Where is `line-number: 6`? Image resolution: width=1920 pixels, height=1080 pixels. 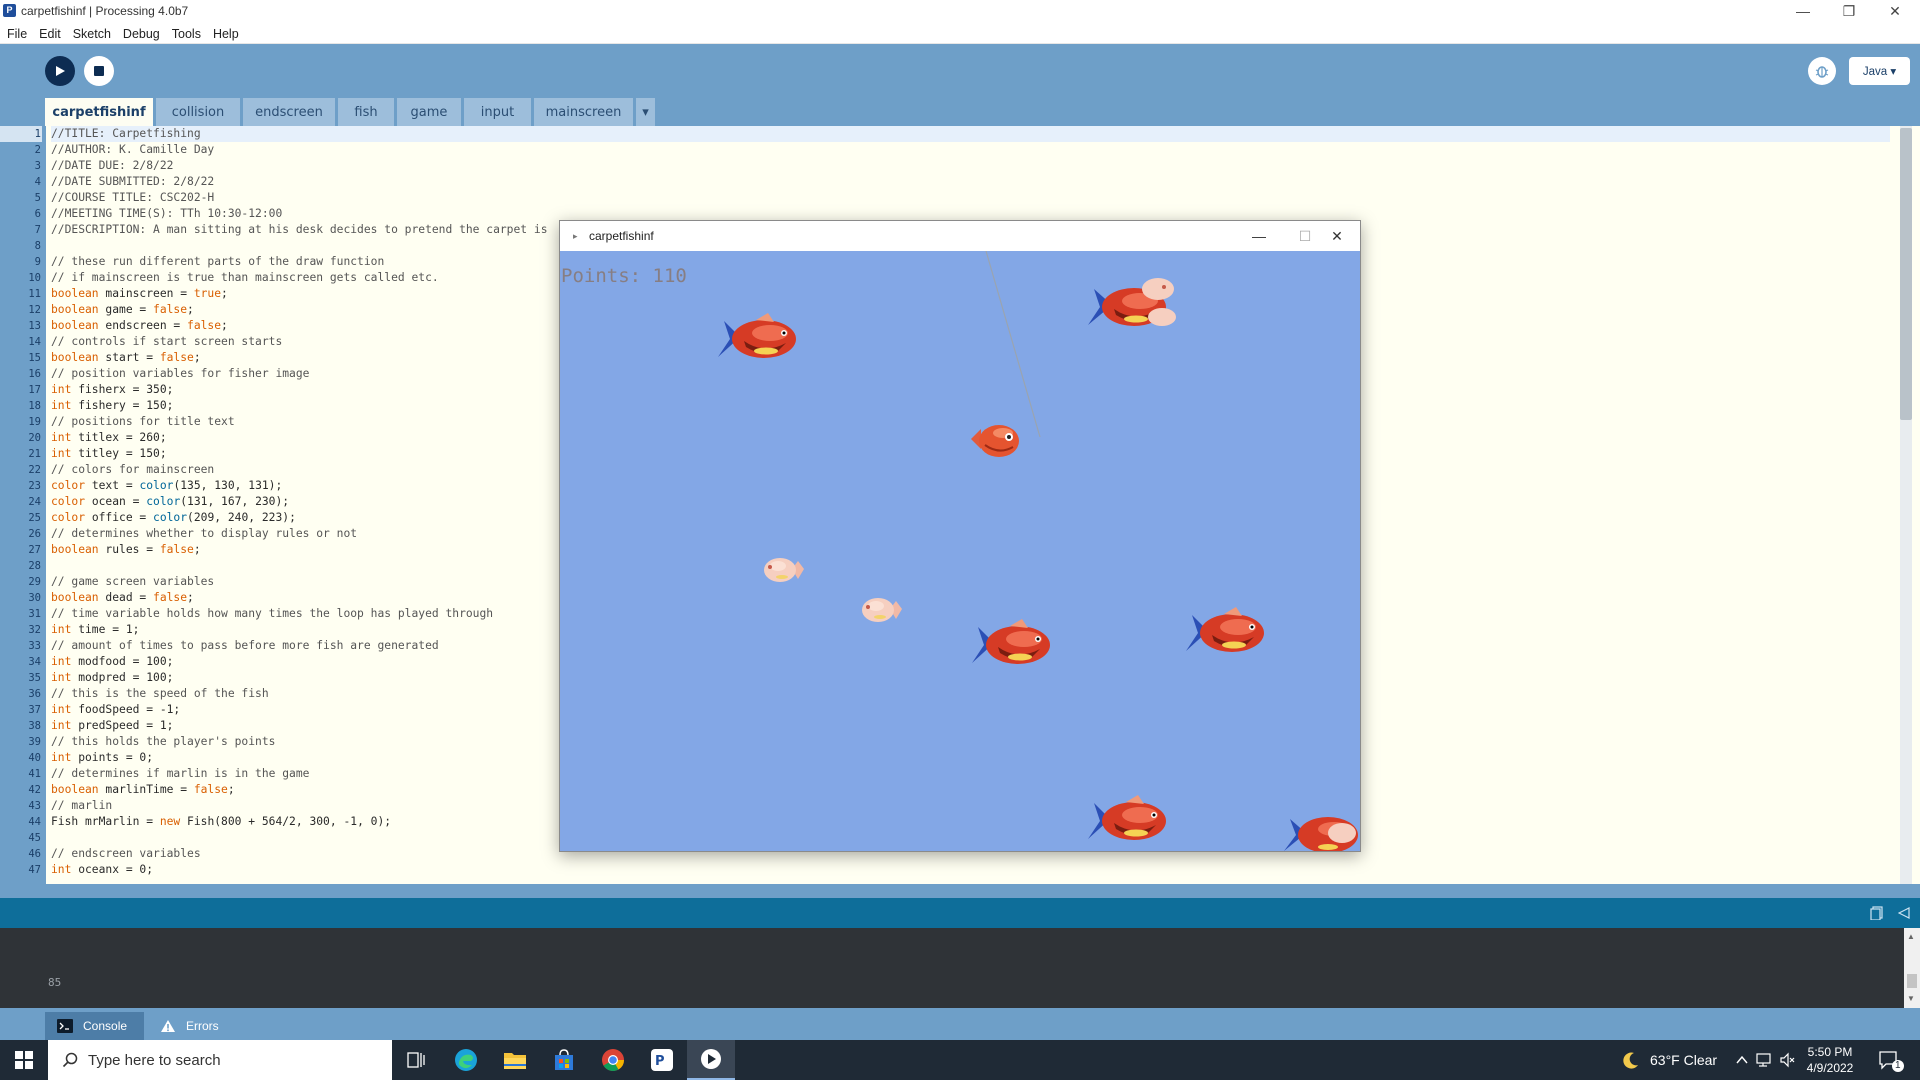
line-number: 6 is located at coordinates (37, 214).